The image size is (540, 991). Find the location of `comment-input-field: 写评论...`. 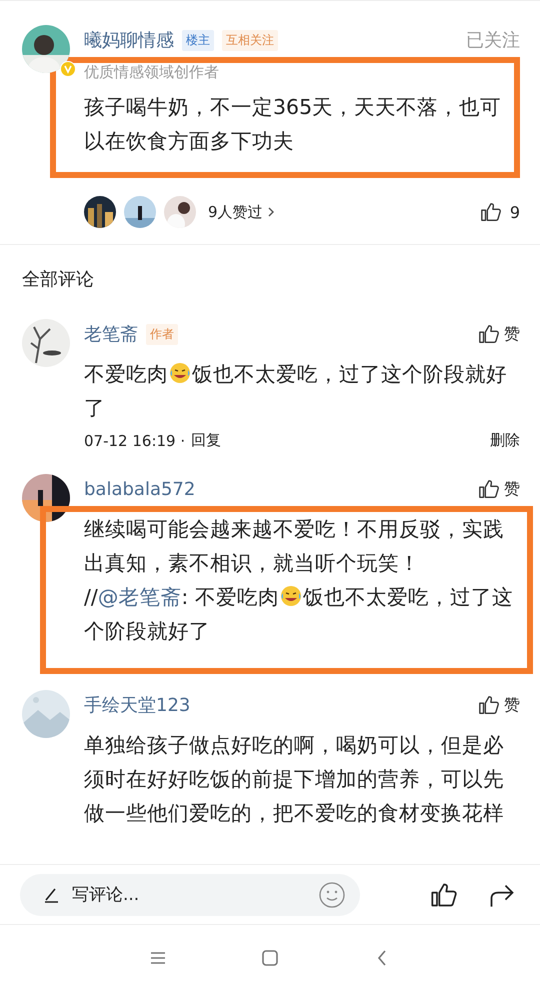

comment-input-field: 写评论... is located at coordinates (190, 895).